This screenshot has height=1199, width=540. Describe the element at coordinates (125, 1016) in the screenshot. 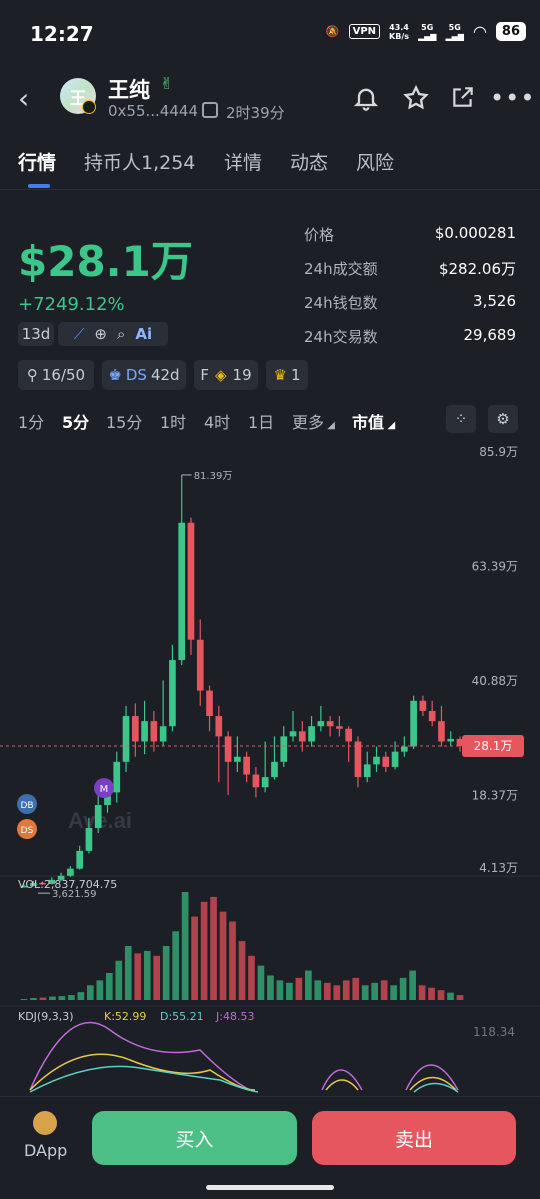

I see `kdj-k: K:52.99` at that location.